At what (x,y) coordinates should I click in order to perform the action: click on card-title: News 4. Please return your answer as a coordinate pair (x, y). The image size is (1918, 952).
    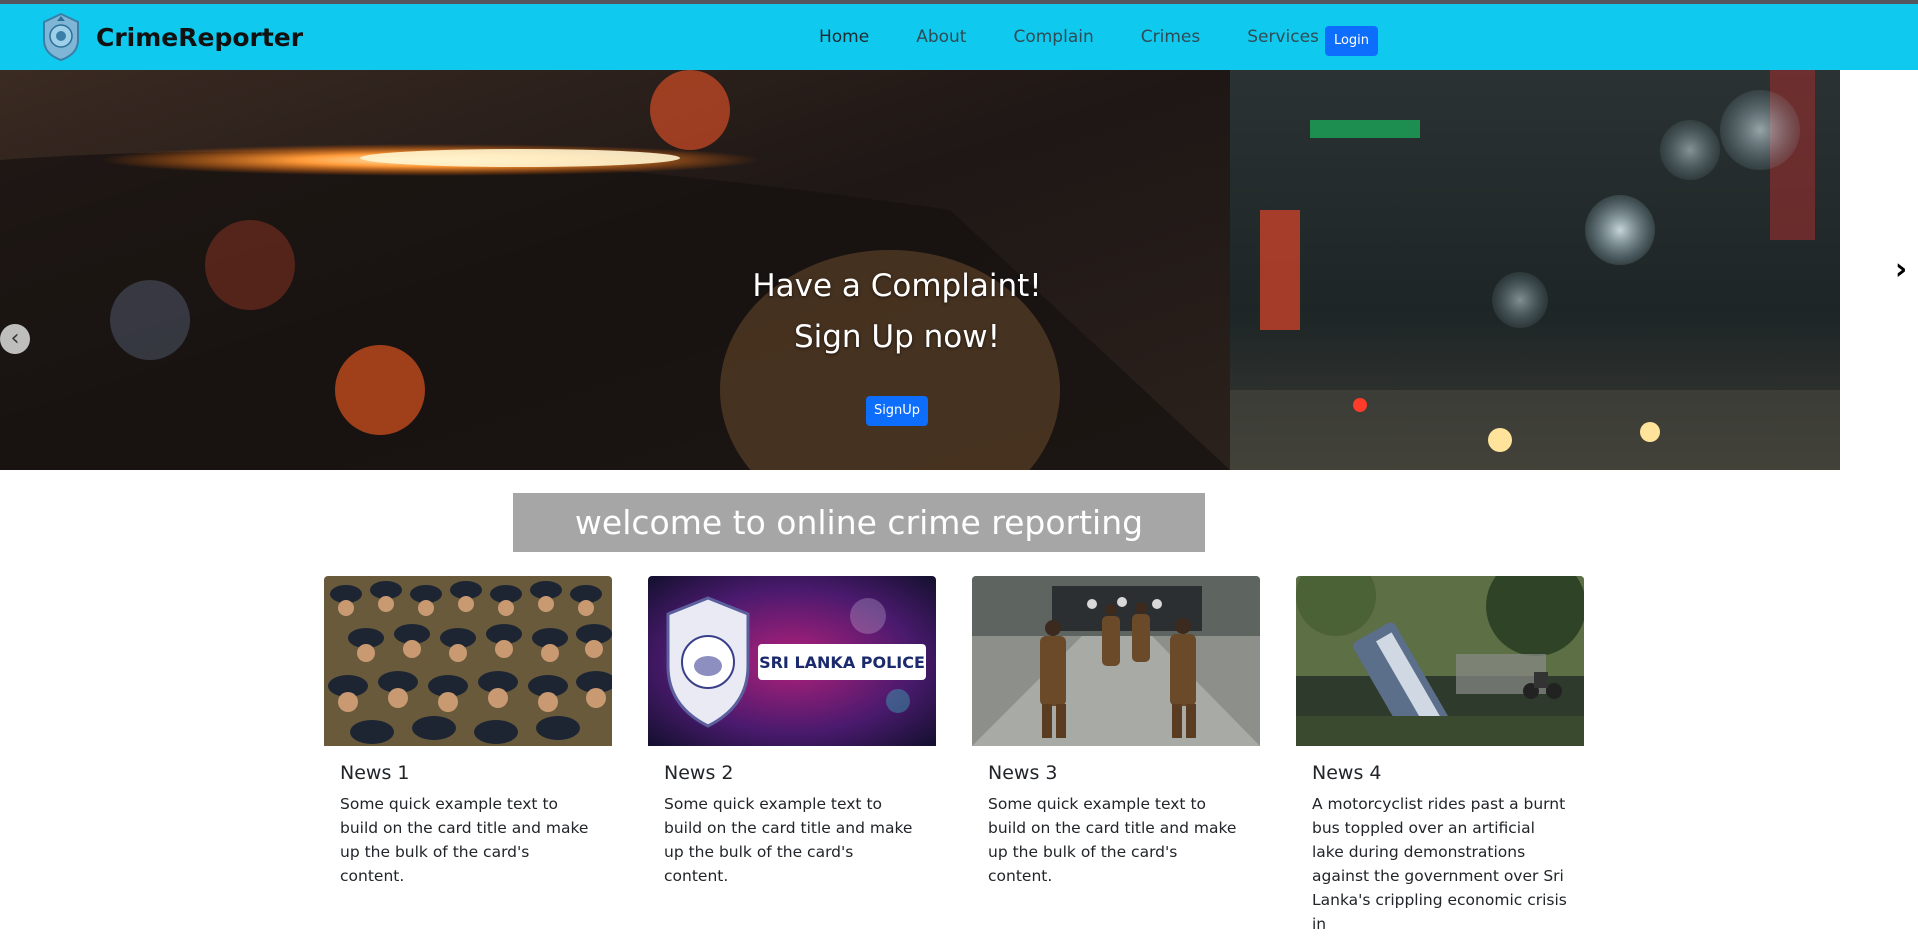
    Looking at the image, I should click on (1347, 773).